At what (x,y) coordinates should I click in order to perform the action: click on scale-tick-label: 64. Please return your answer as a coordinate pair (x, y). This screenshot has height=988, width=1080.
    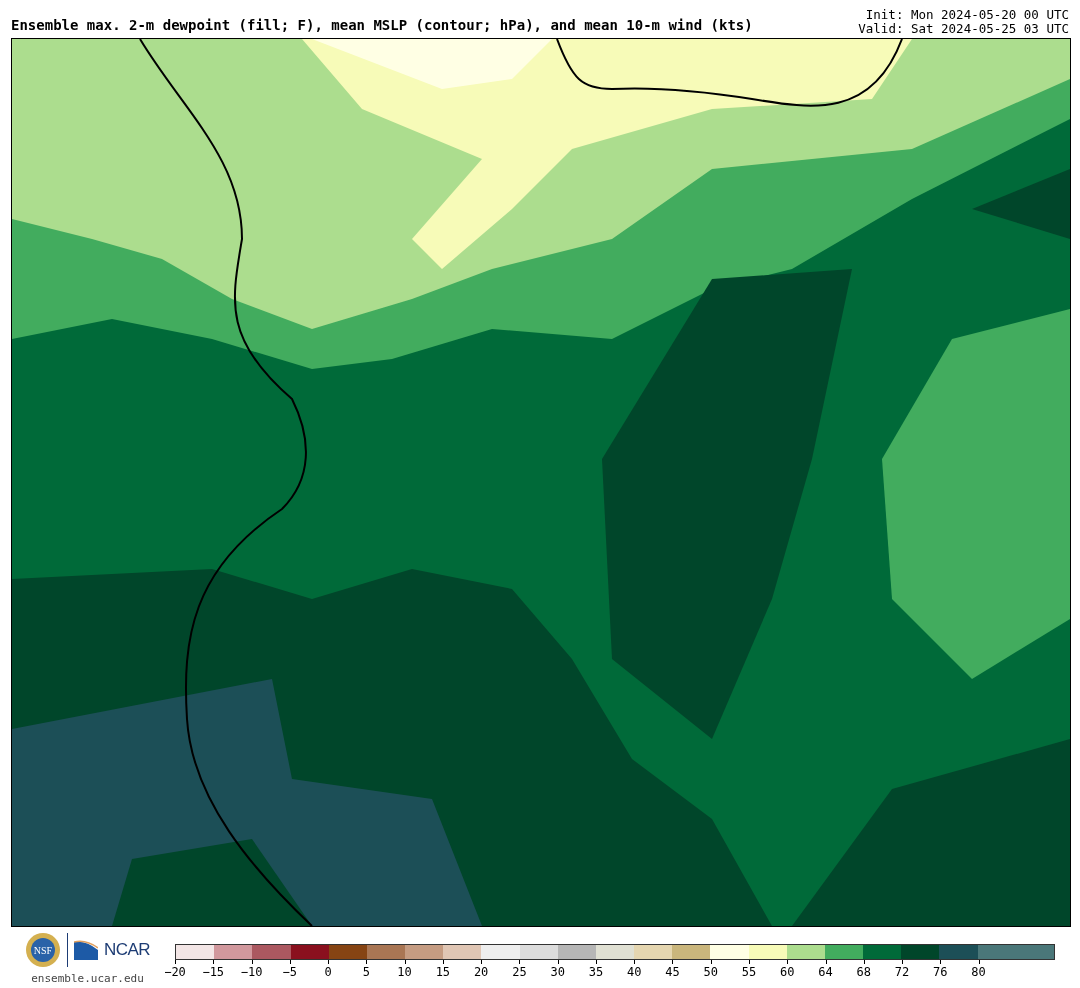
    Looking at the image, I should click on (825, 972).